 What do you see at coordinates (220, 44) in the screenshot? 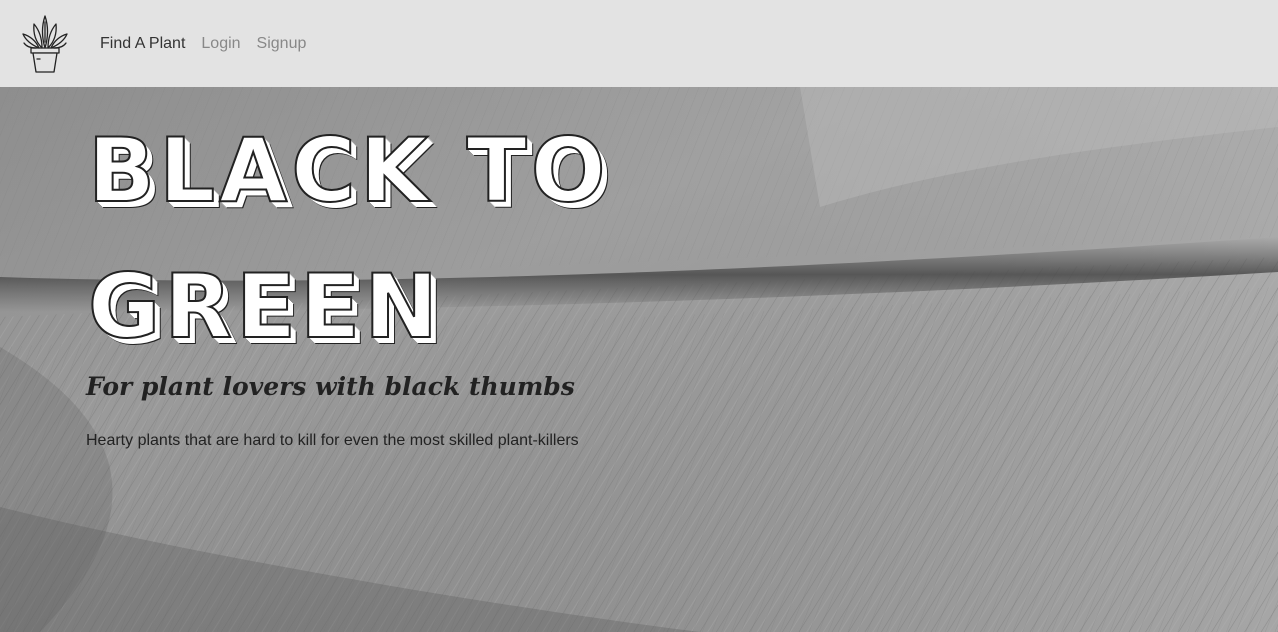
I see `nav-login-link: Login` at bounding box center [220, 44].